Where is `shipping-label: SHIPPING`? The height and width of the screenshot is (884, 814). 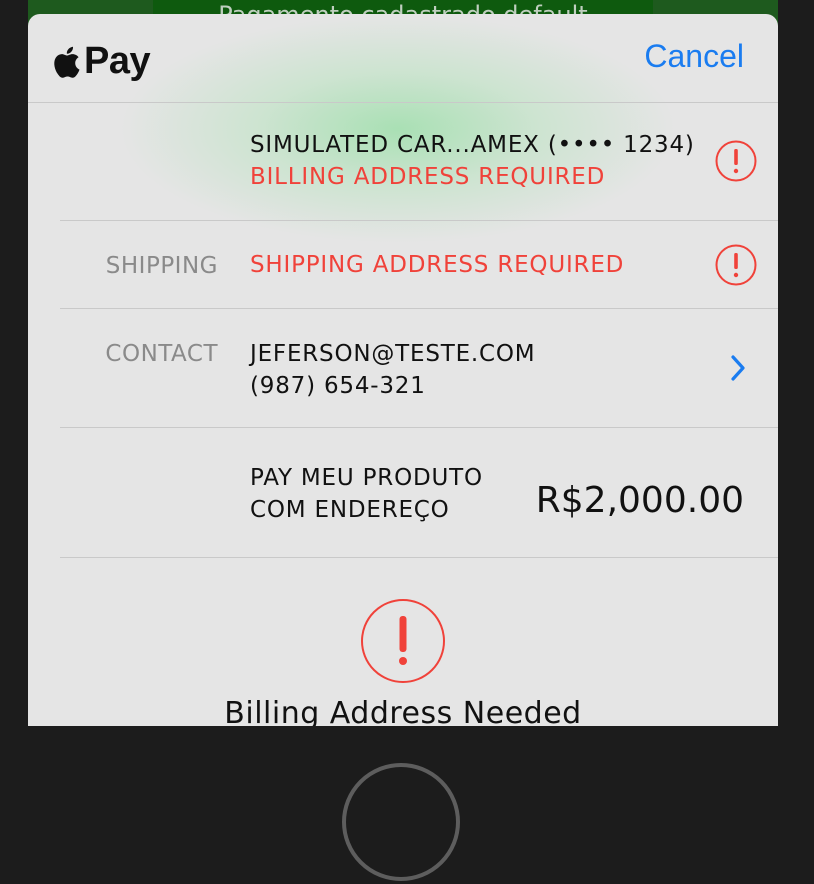 shipping-label: SHIPPING is located at coordinates (161, 266).